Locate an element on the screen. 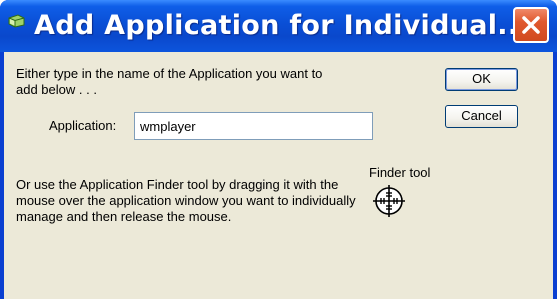 The image size is (557, 299). cancel-button: Cancel is located at coordinates (481, 116).